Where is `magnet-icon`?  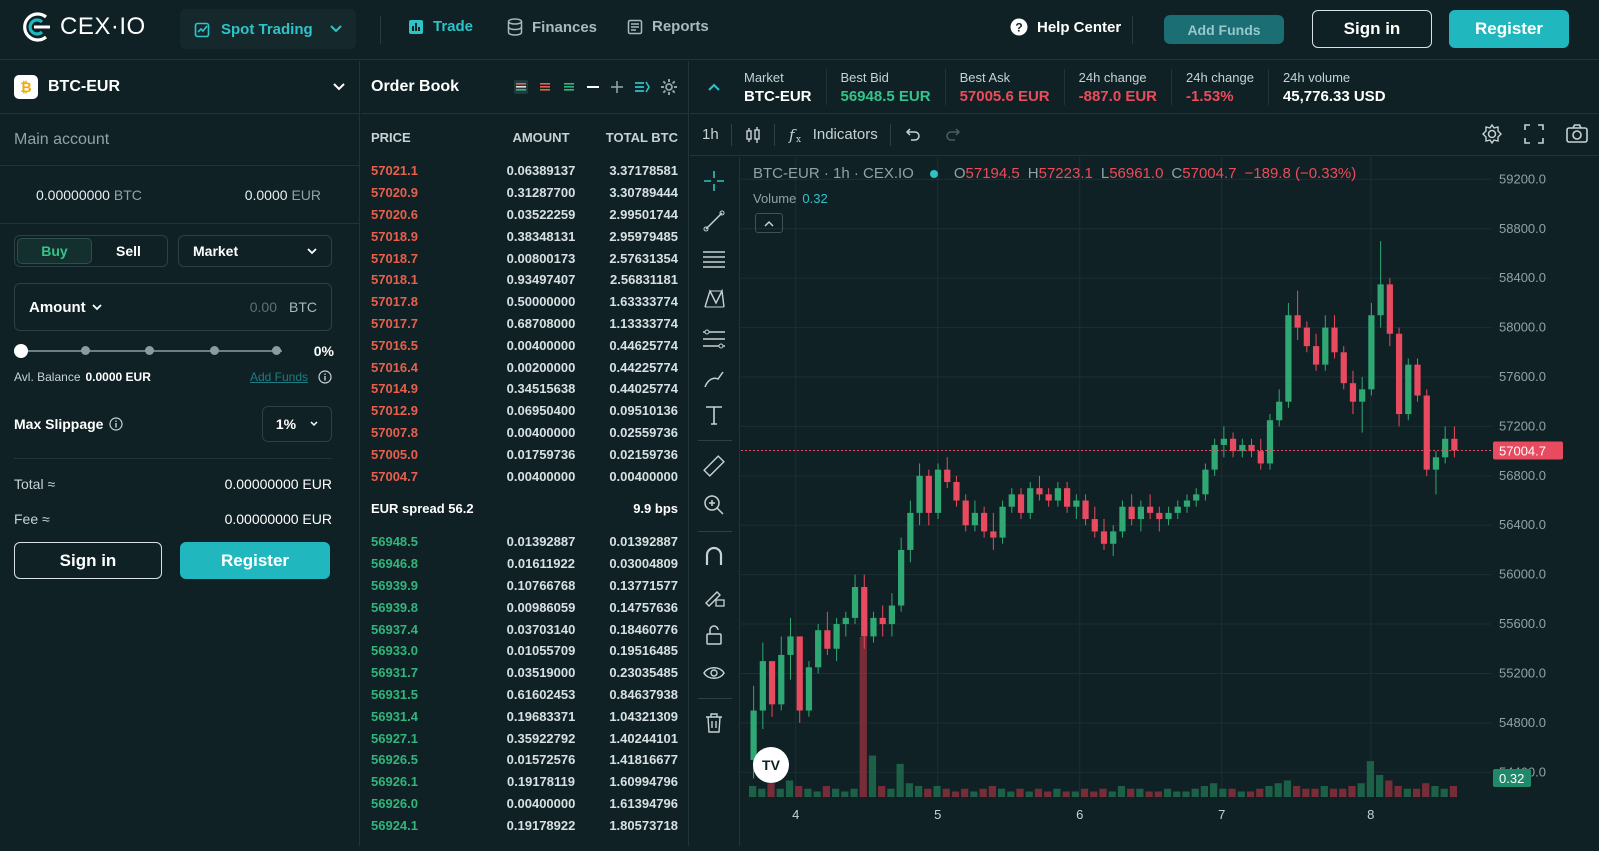 magnet-icon is located at coordinates (714, 557).